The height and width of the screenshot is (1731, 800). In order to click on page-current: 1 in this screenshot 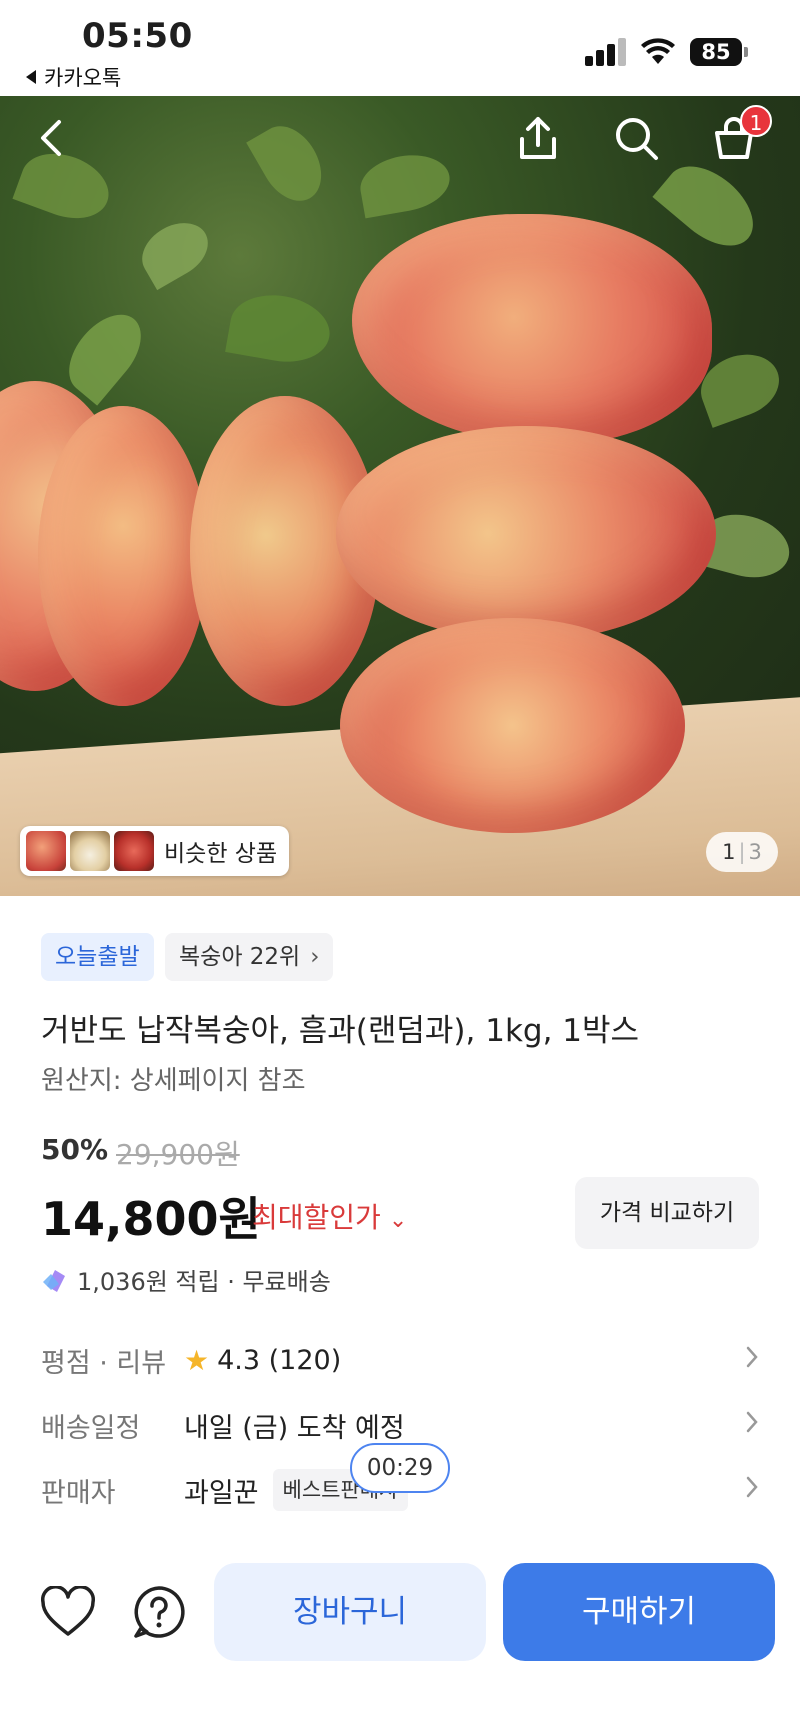, I will do `click(729, 852)`.